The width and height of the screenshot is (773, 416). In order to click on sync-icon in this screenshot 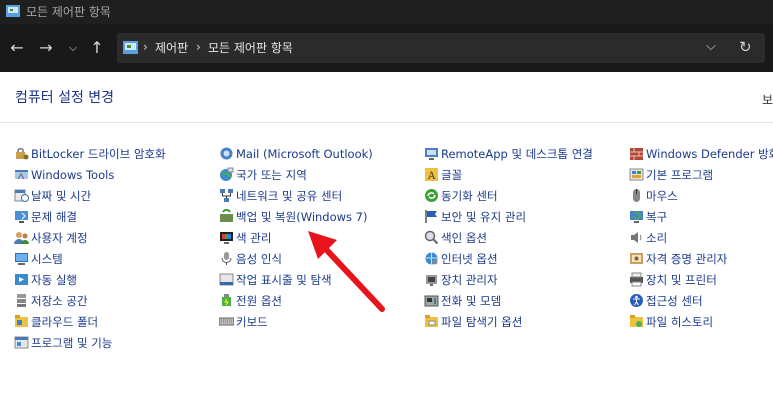, I will do `click(431, 195)`.